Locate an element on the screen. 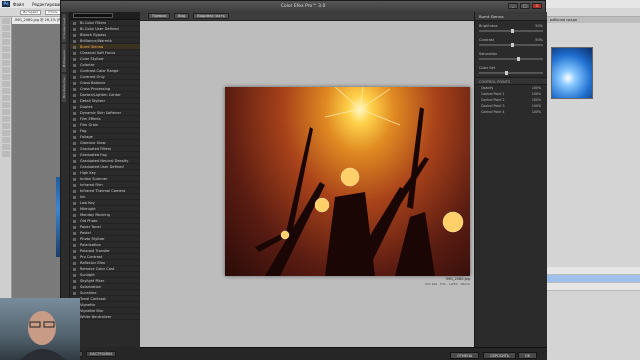  workspace-label: рабочая среда is located at coordinates (593, 20).